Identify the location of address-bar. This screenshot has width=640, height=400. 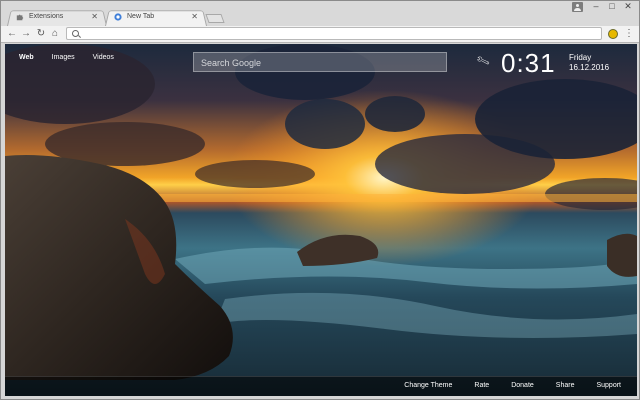
(334, 33).